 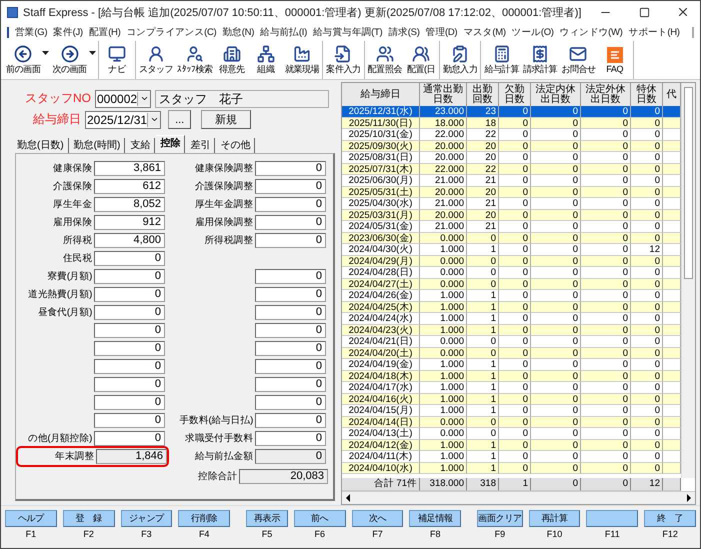 I want to click on menu-item: 営業(G), so click(x=31, y=32).